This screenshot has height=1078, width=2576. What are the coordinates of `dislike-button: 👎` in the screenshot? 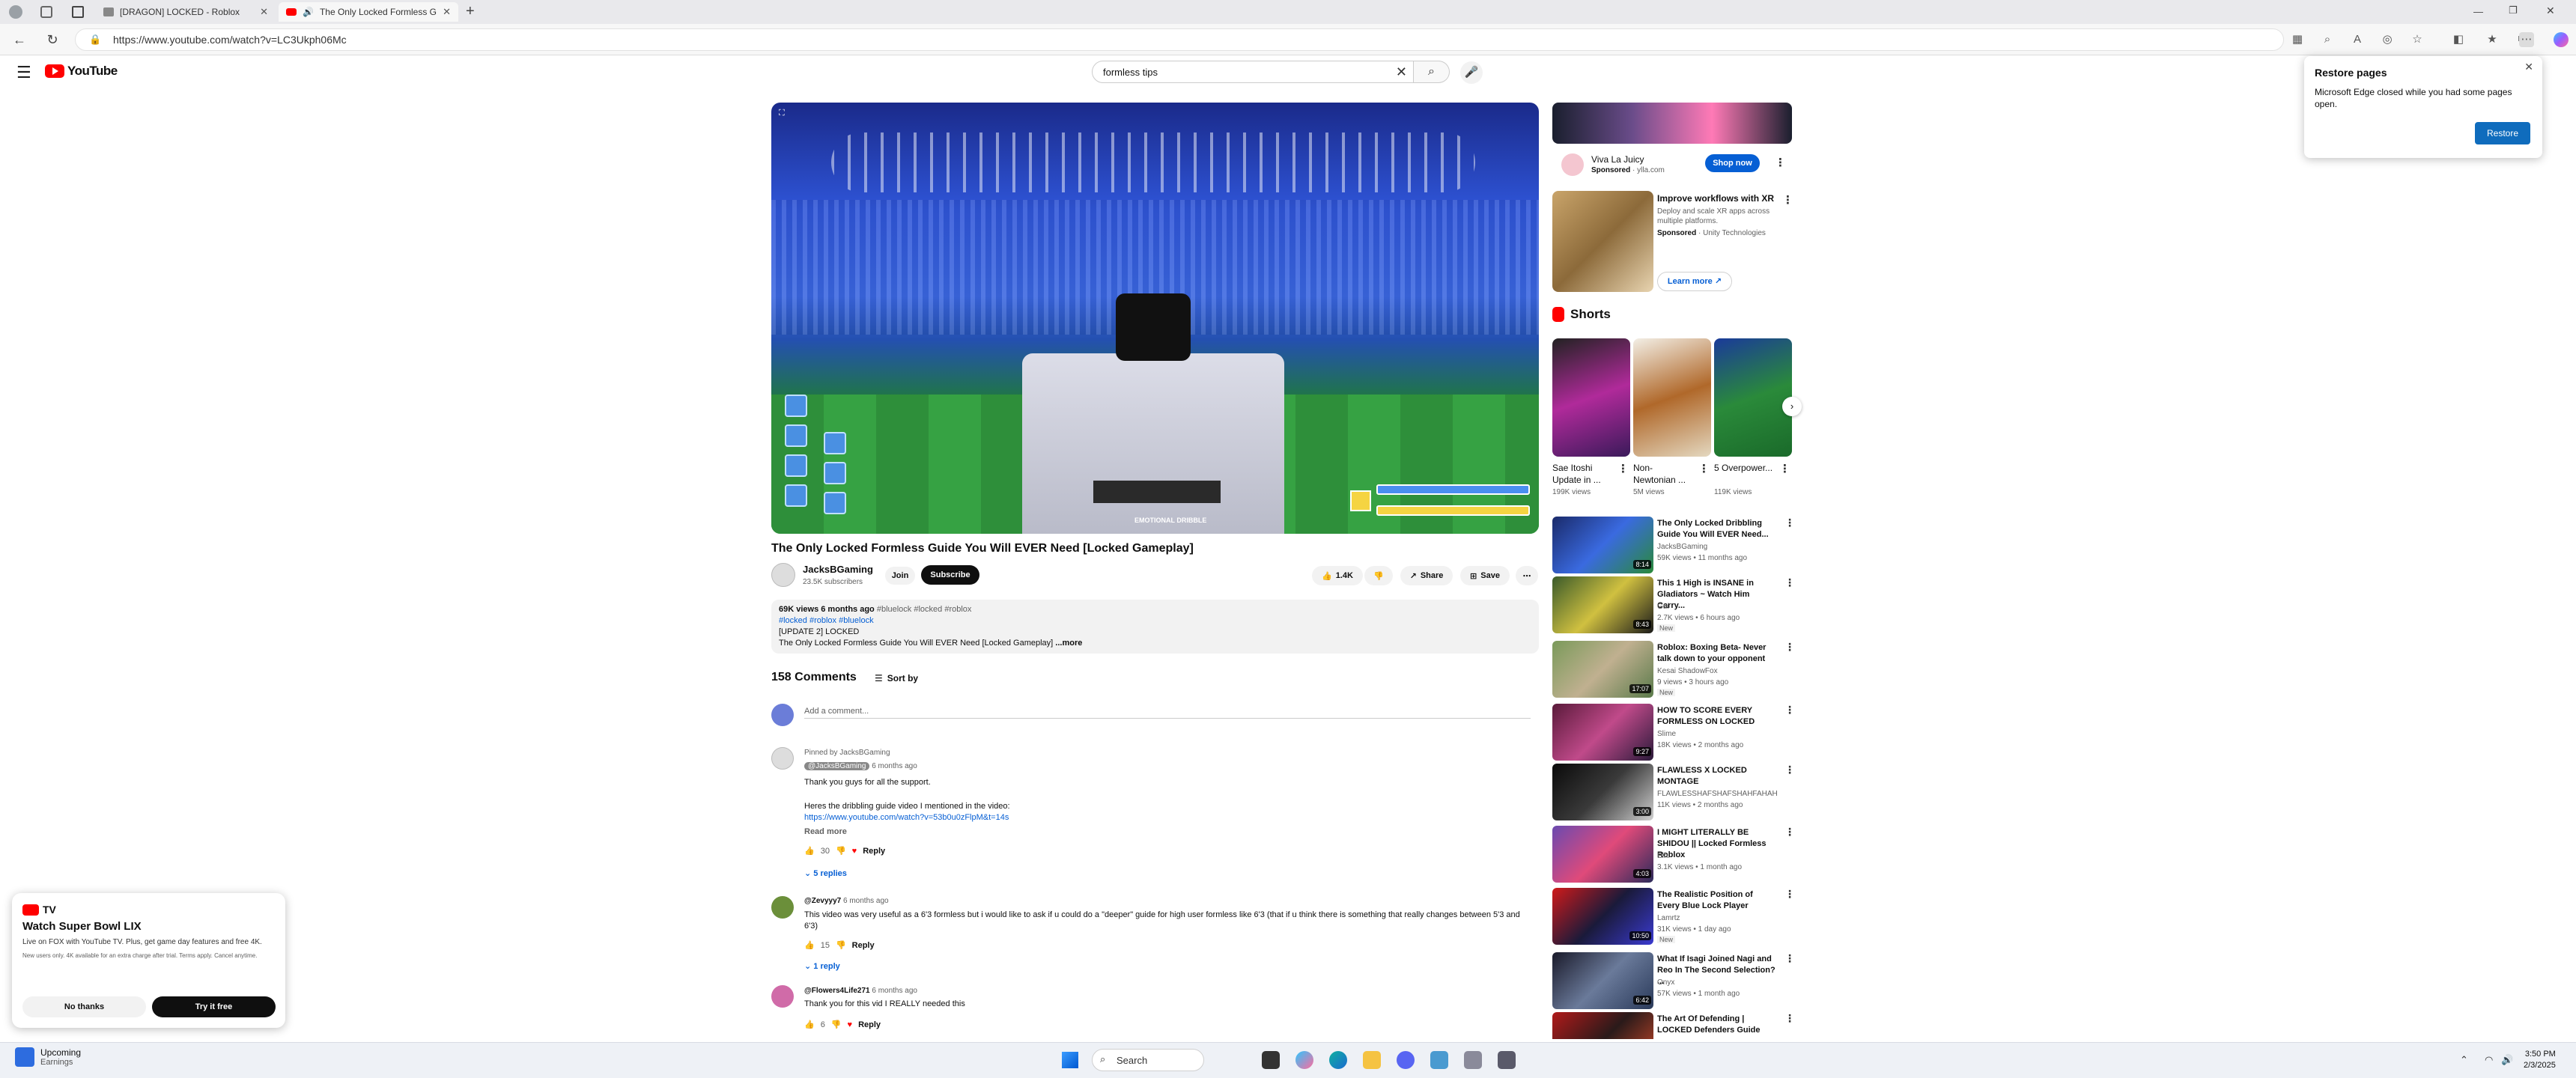 It's located at (1378, 575).